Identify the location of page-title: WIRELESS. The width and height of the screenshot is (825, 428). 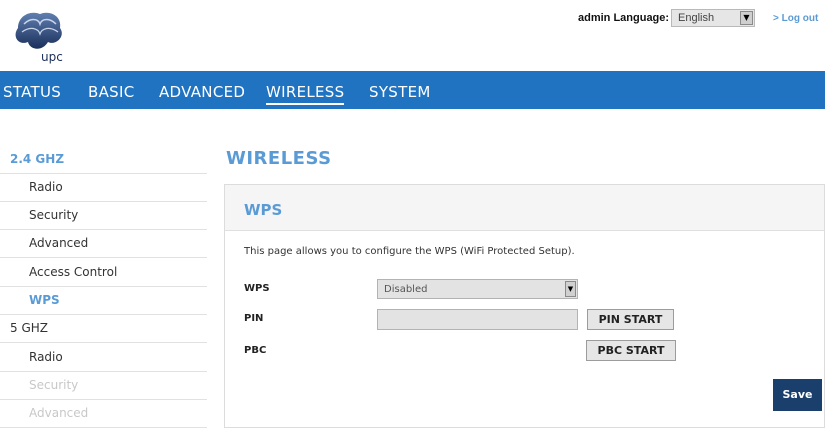
(279, 158).